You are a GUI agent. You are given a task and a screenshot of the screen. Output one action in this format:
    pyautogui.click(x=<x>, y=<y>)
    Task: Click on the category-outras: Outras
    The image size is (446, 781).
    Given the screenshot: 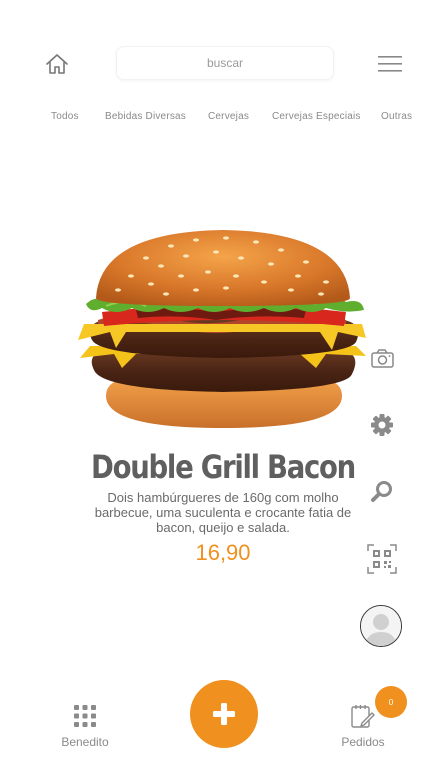 What is the action you would take?
    pyautogui.click(x=396, y=116)
    